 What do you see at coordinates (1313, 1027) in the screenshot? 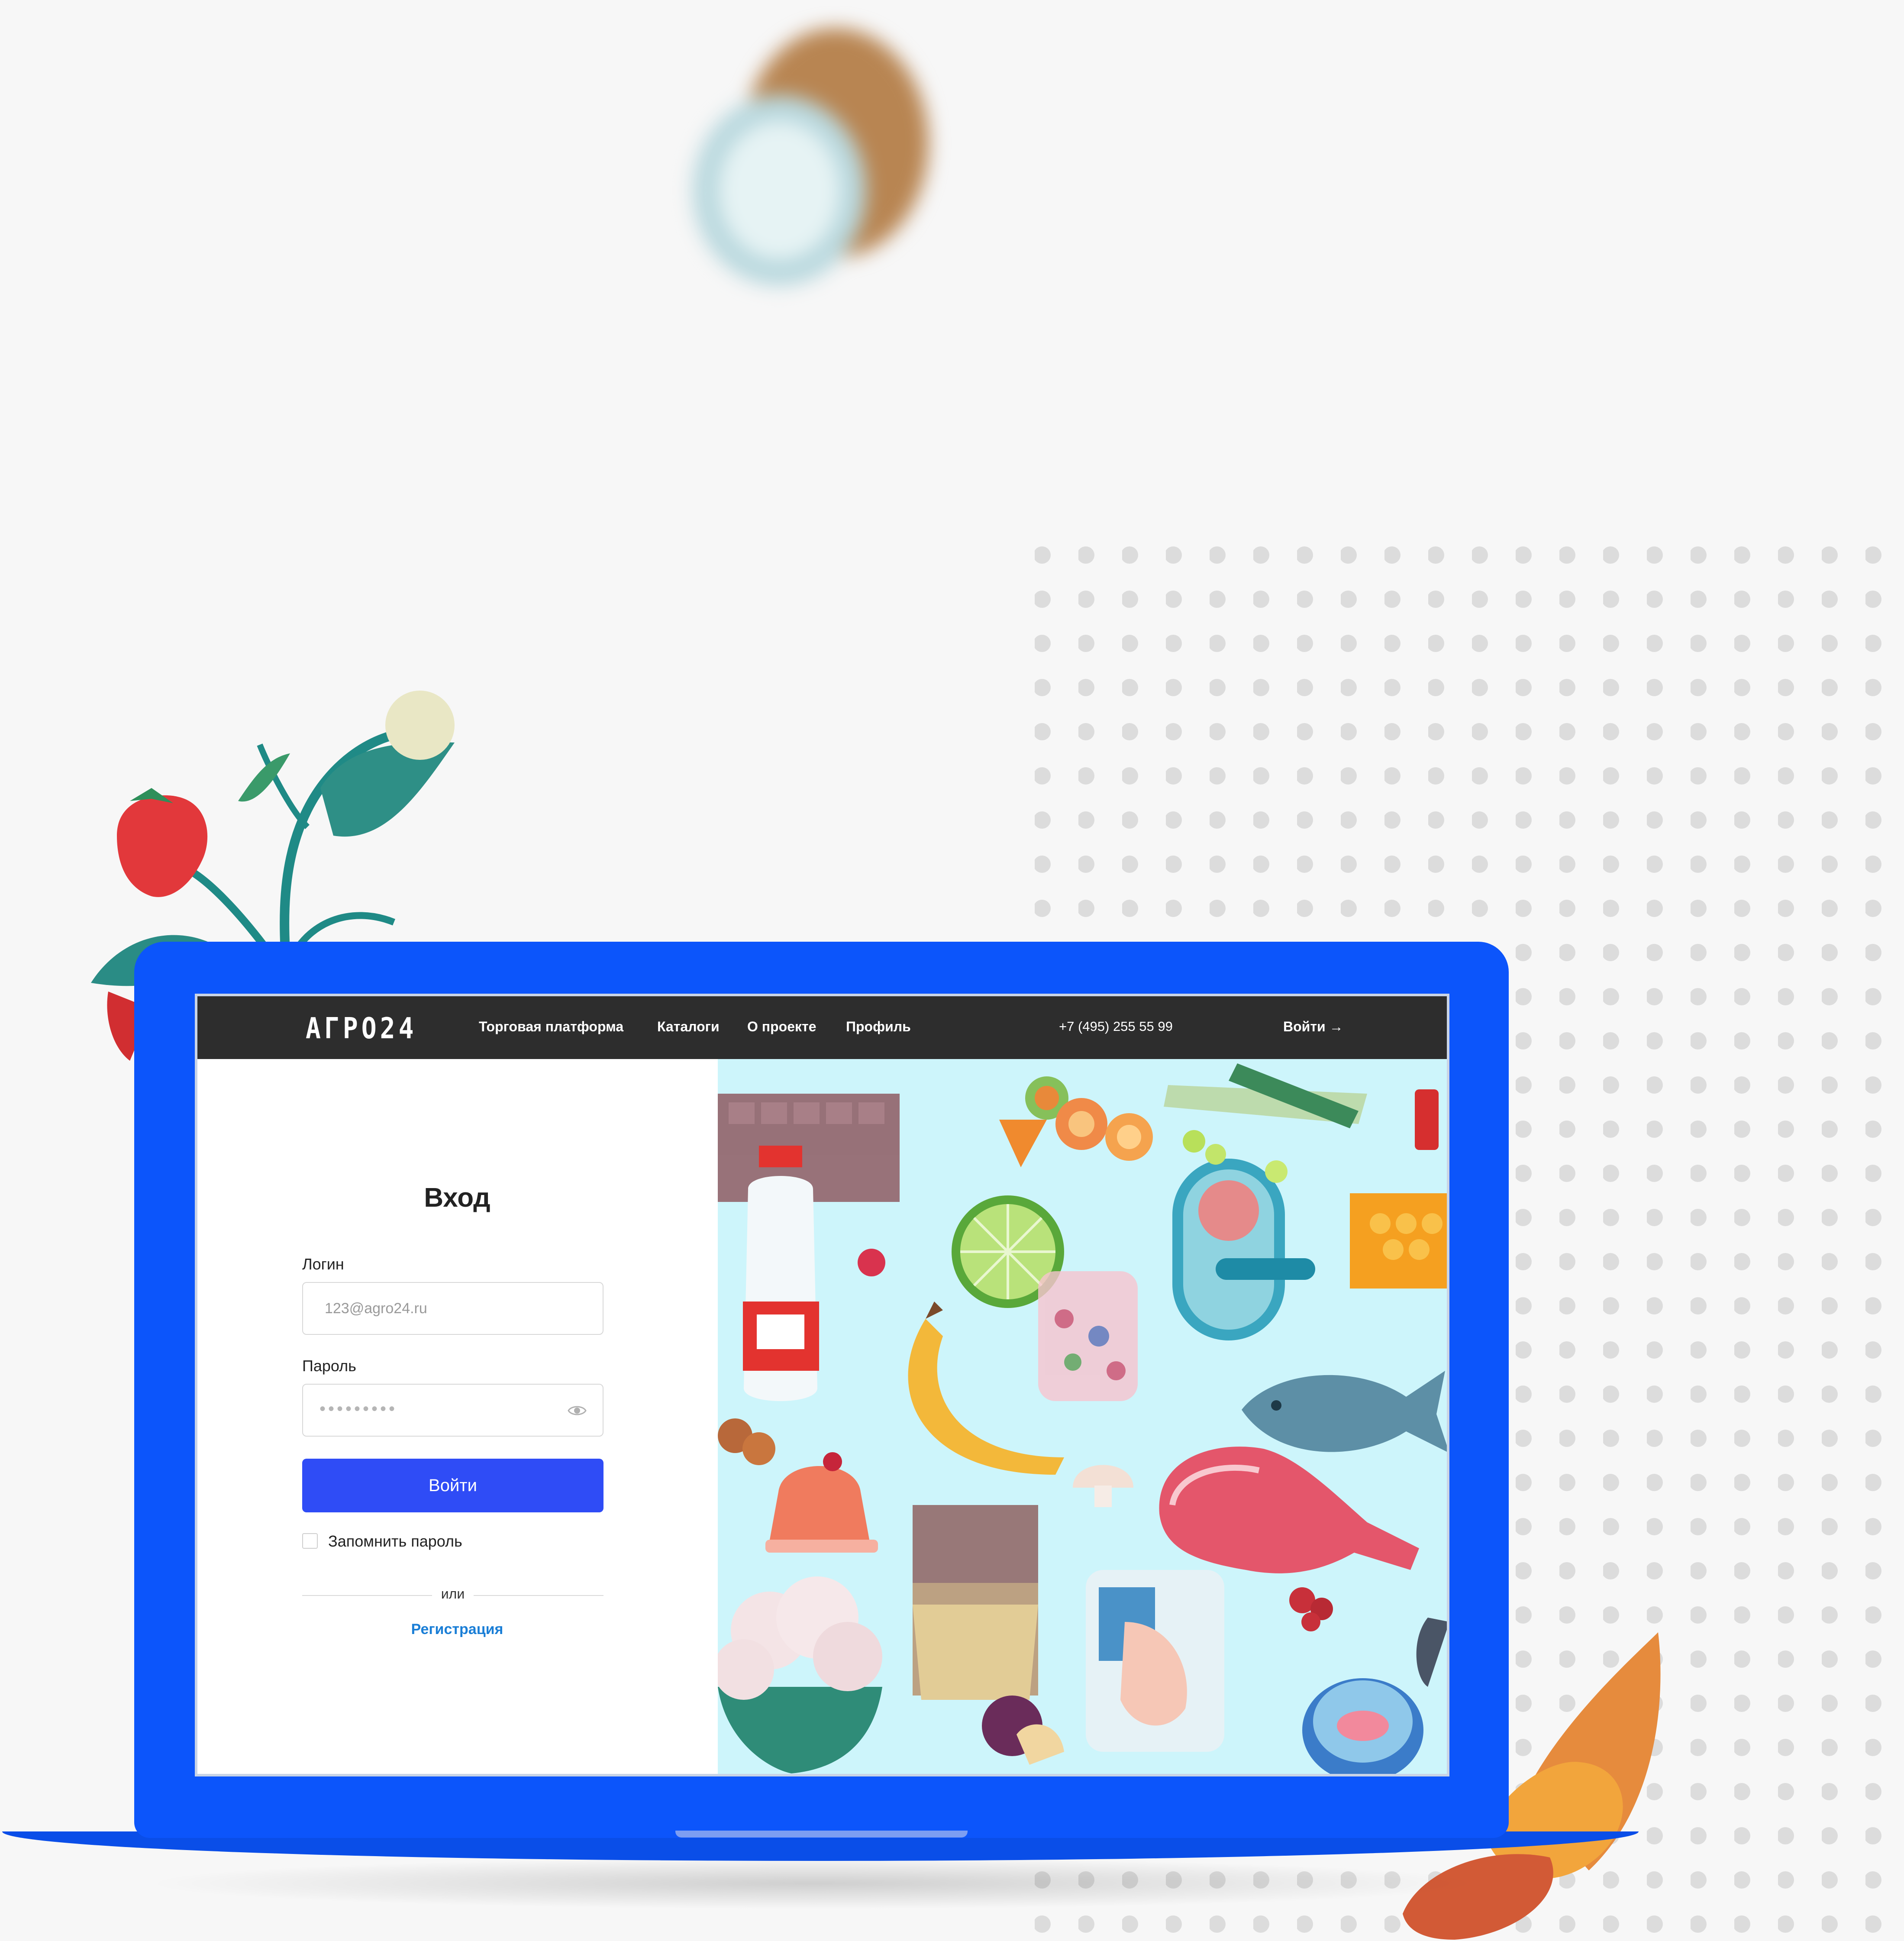
I see `header-signin-link: Войти →` at bounding box center [1313, 1027].